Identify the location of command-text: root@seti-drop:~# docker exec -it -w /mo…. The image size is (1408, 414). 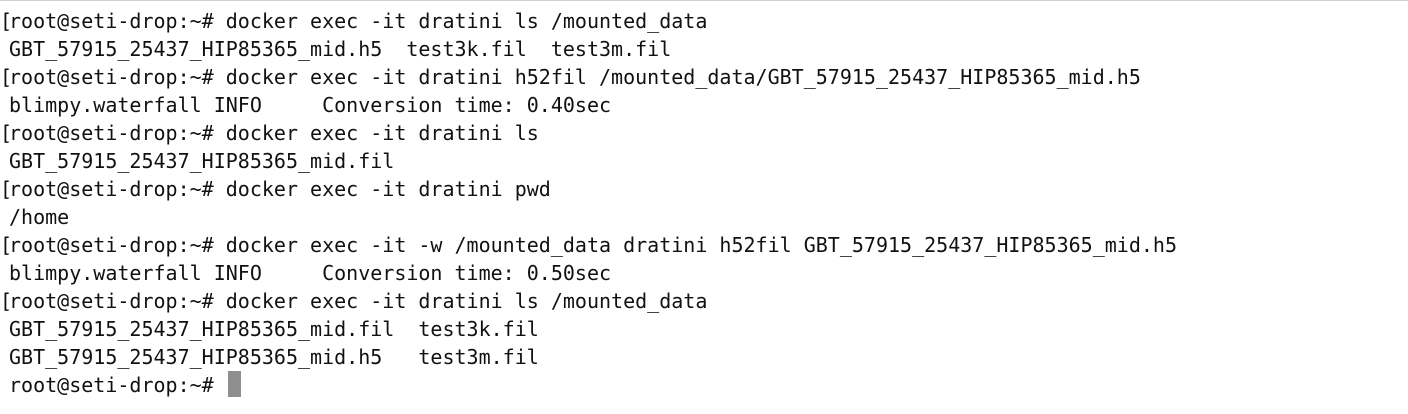
(593, 245).